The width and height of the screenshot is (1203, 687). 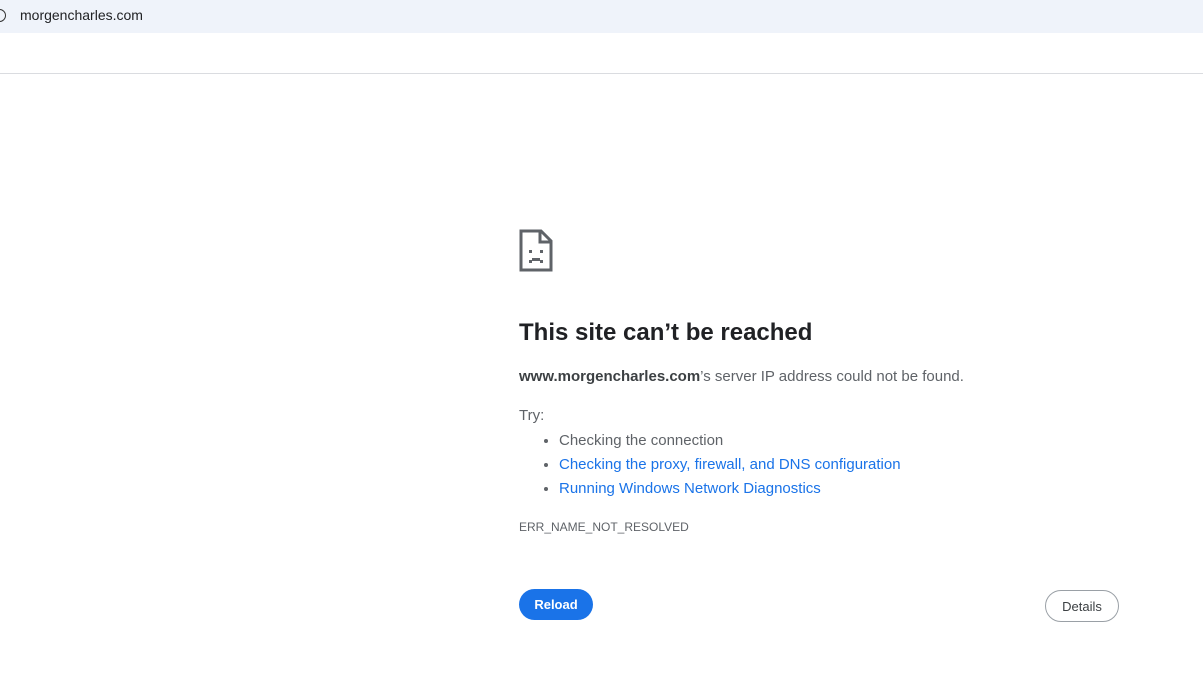 What do you see at coordinates (604, 527) in the screenshot?
I see `error-code: ERR_NAME_NOT_RESOLVED` at bounding box center [604, 527].